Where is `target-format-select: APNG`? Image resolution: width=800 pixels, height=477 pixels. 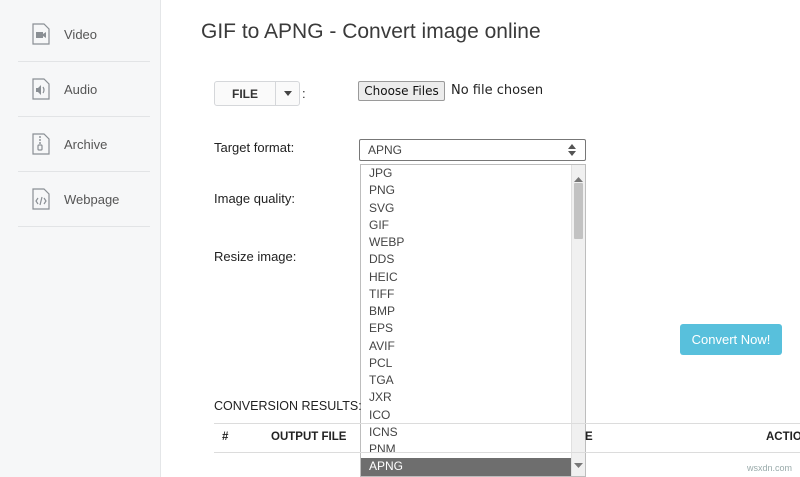
target-format-select: APNG is located at coordinates (472, 150).